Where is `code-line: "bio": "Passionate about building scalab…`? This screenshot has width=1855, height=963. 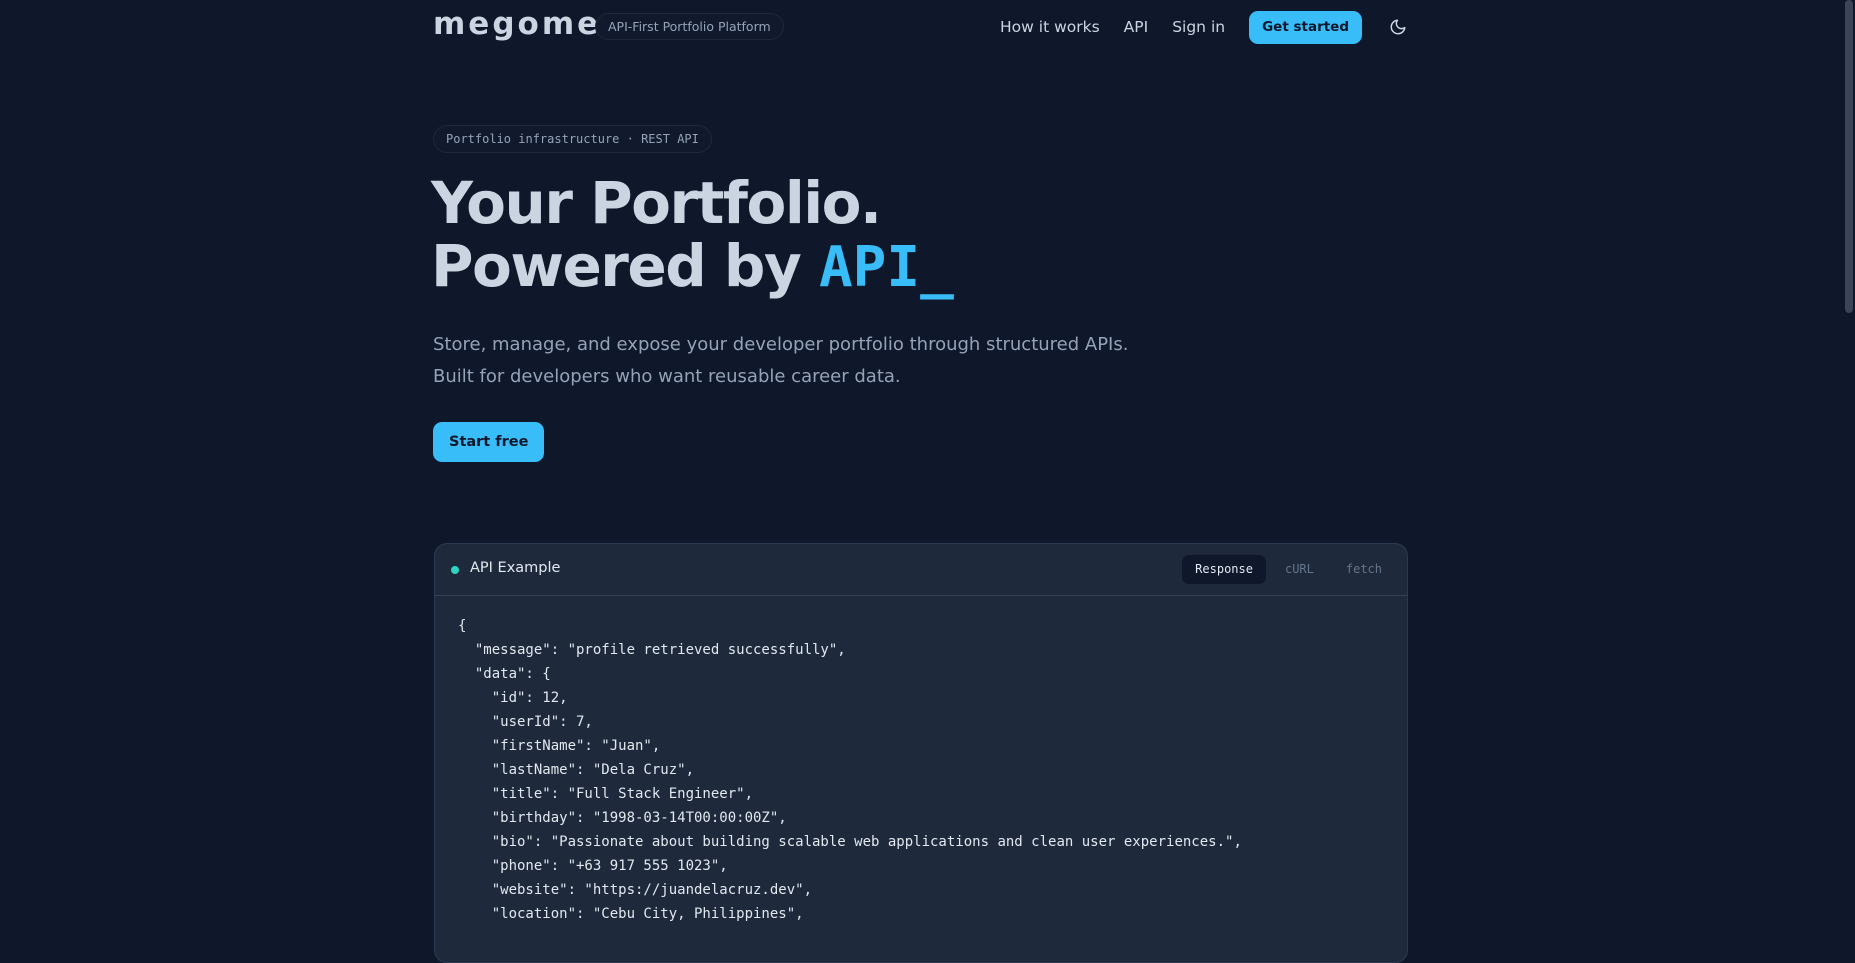 code-line: "bio": "Passionate about building scalab… is located at coordinates (850, 842).